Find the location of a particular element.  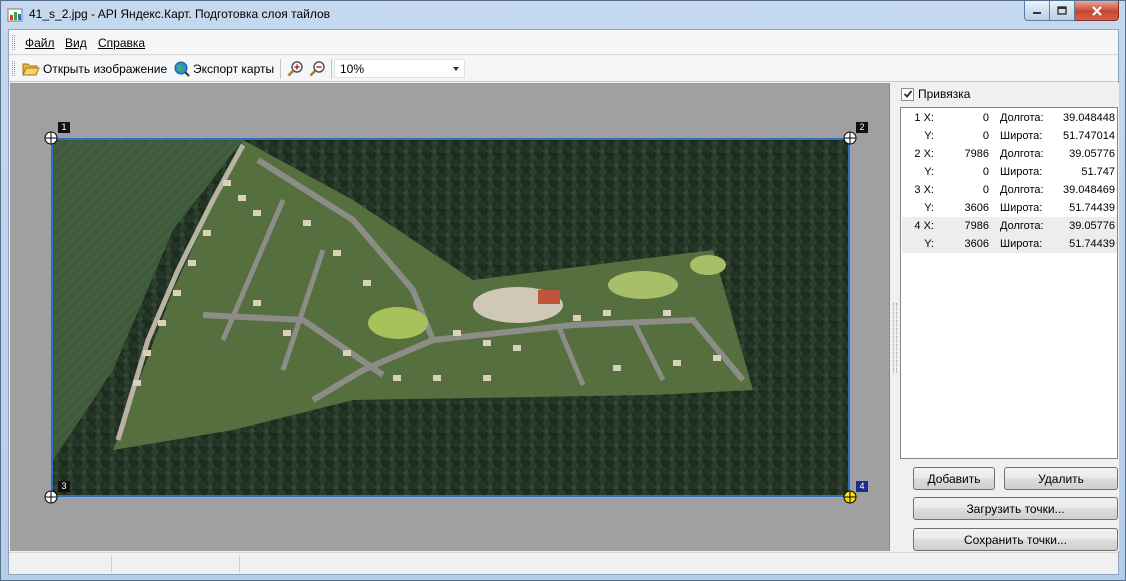

toolbar: Открыть изображение Экспорт карты 10% is located at coordinates (563, 69).